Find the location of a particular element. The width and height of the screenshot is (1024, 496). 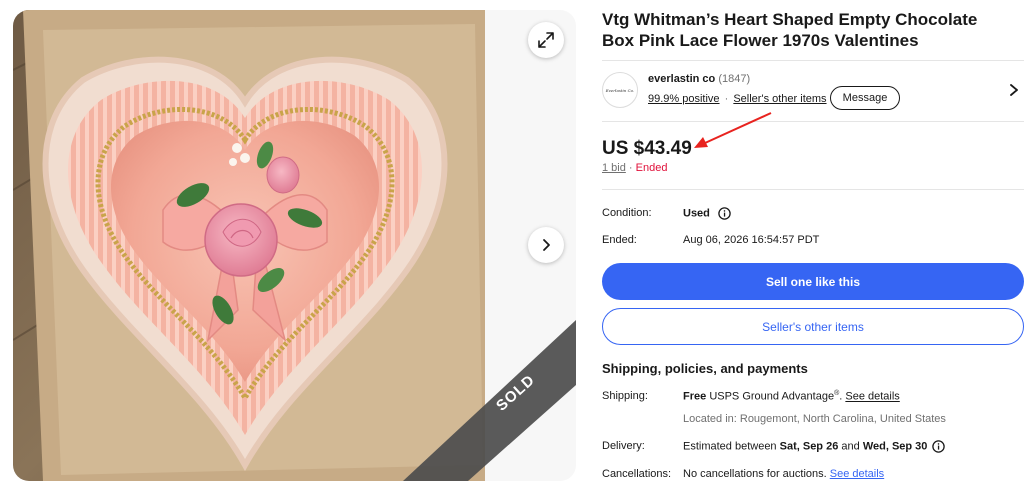

condition-value-wrap: Used is located at coordinates (707, 213).